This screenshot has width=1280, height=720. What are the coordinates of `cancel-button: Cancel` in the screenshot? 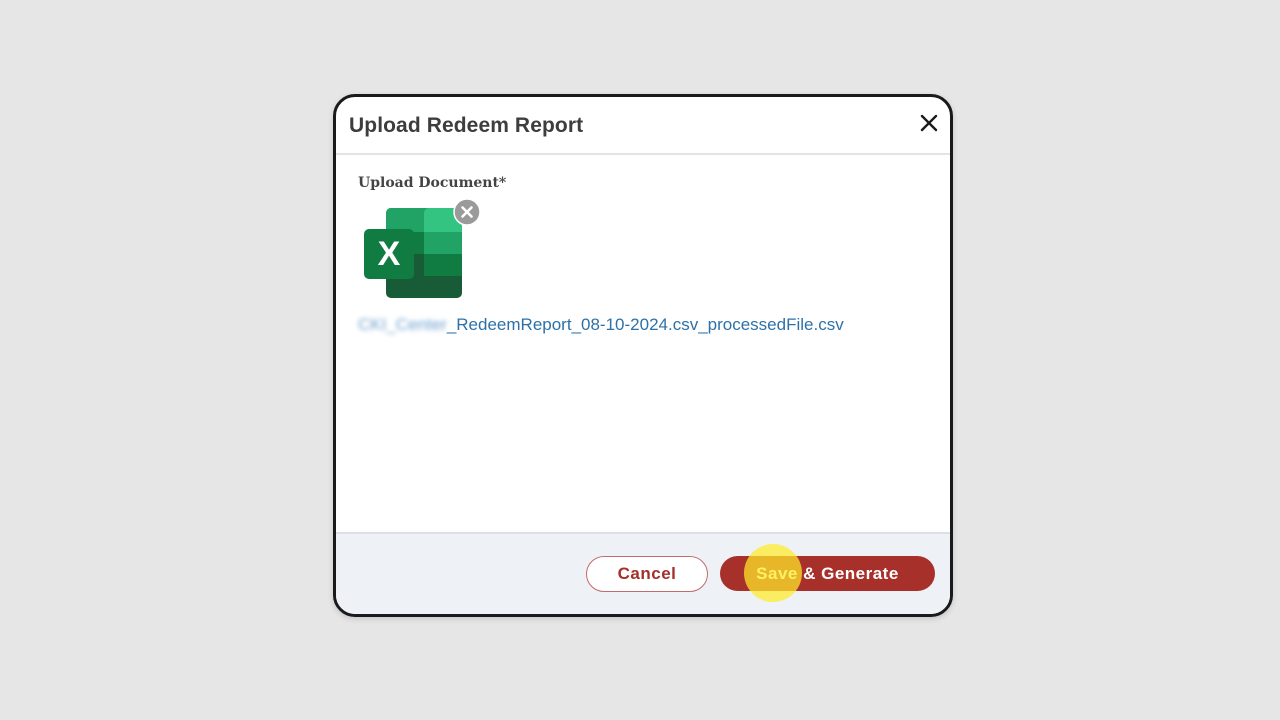 It's located at (647, 574).